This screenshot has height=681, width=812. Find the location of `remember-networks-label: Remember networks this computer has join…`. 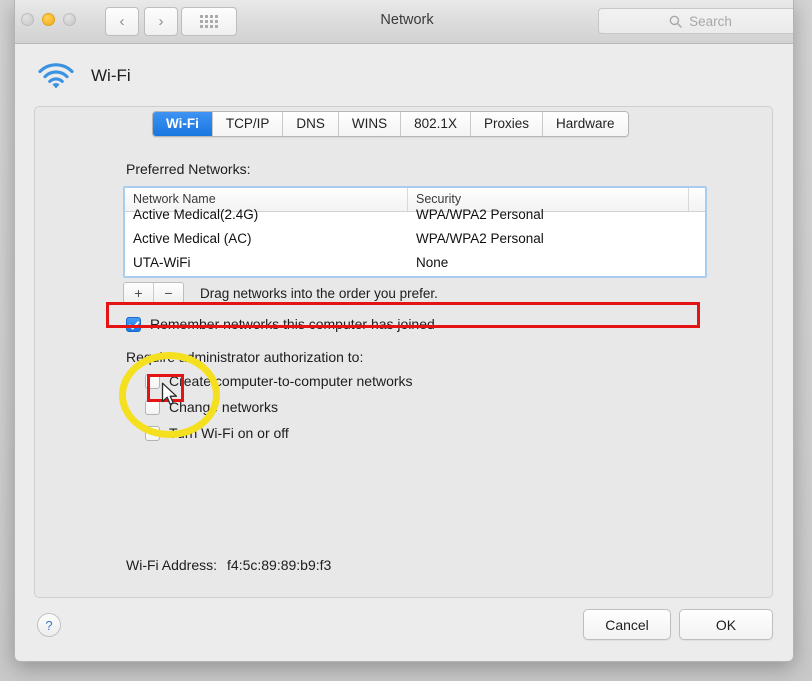

remember-networks-label: Remember networks this computer has join… is located at coordinates (292, 324).